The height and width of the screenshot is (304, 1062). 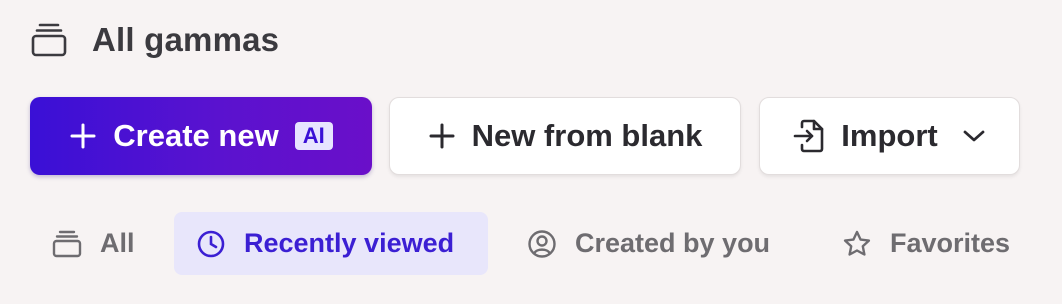 What do you see at coordinates (542, 244) in the screenshot?
I see `user-circle-icon` at bounding box center [542, 244].